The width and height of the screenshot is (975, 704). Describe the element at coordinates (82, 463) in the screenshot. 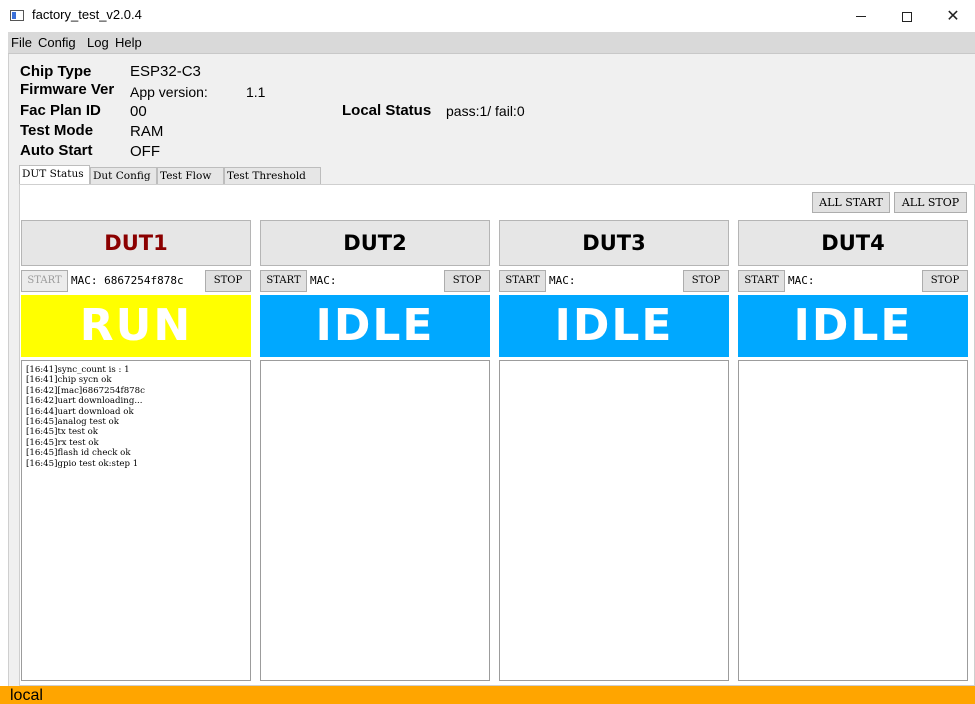

I see `log-line: [16:45]gpio test ok:step 1` at that location.